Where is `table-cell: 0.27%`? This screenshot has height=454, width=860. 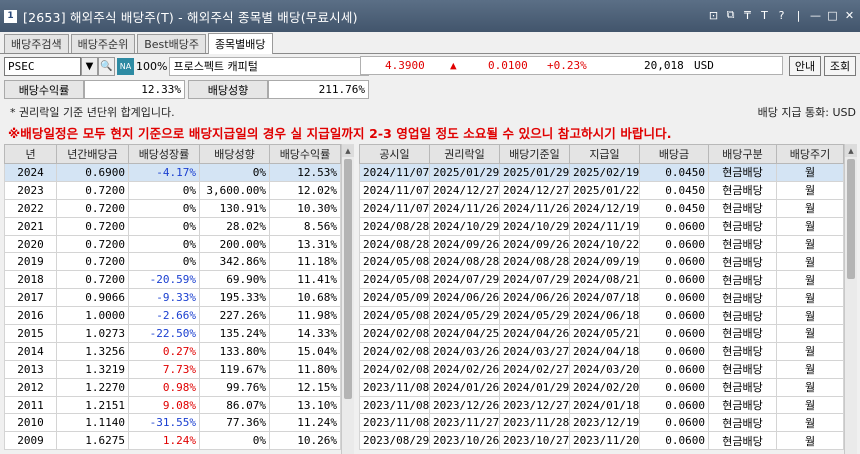
table-cell: 0.27% is located at coordinates (164, 351).